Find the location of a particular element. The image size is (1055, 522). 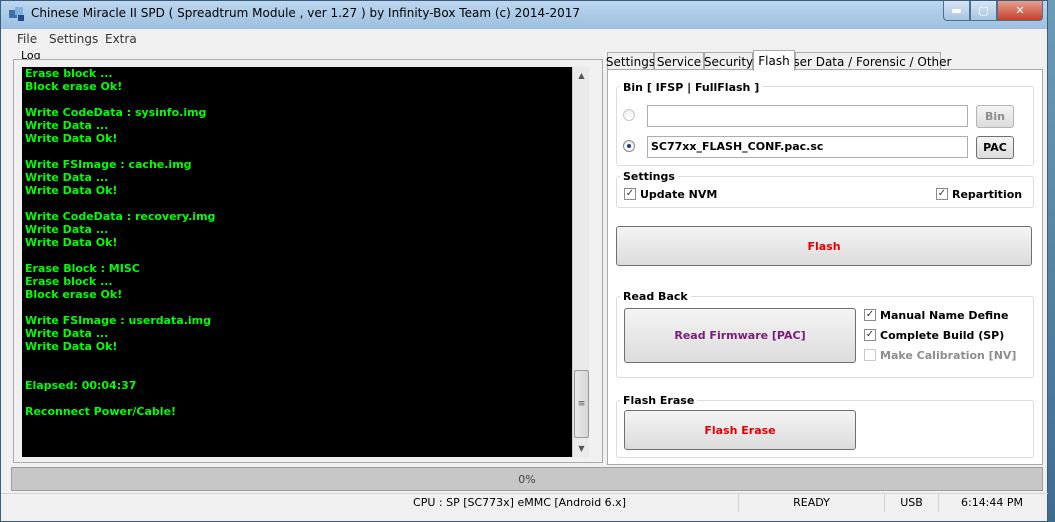

update-nvm-checkbox: ✓ is located at coordinates (630, 194).